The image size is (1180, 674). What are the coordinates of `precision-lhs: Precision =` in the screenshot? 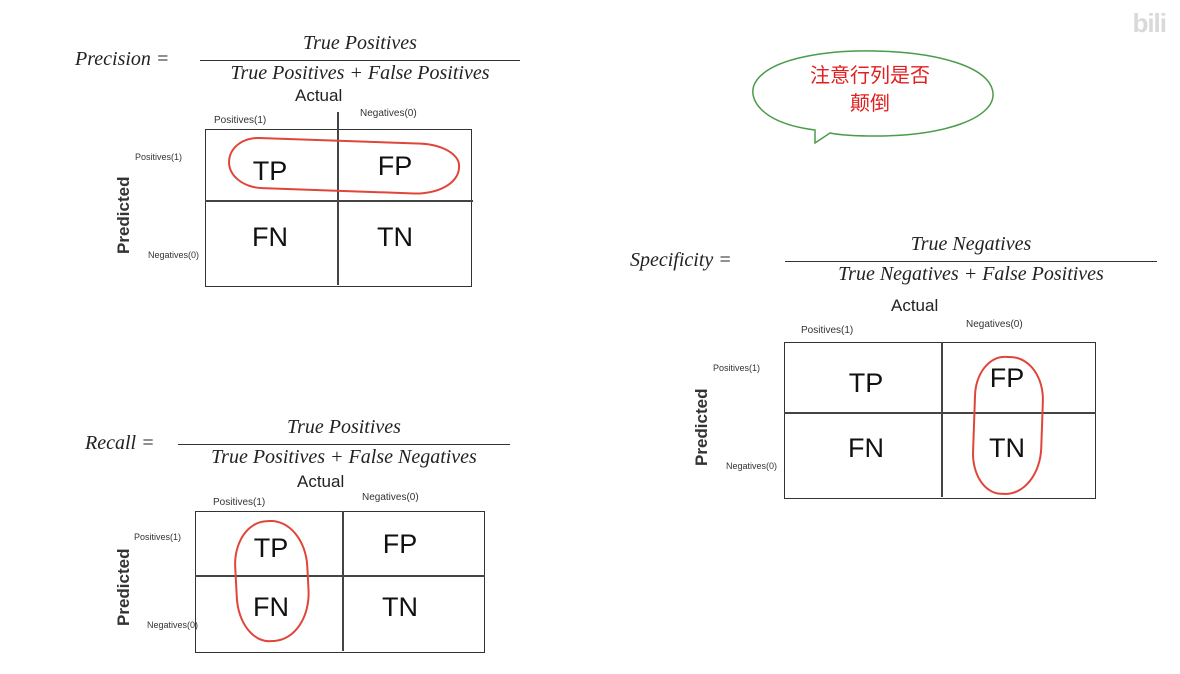 It's located at (122, 59).